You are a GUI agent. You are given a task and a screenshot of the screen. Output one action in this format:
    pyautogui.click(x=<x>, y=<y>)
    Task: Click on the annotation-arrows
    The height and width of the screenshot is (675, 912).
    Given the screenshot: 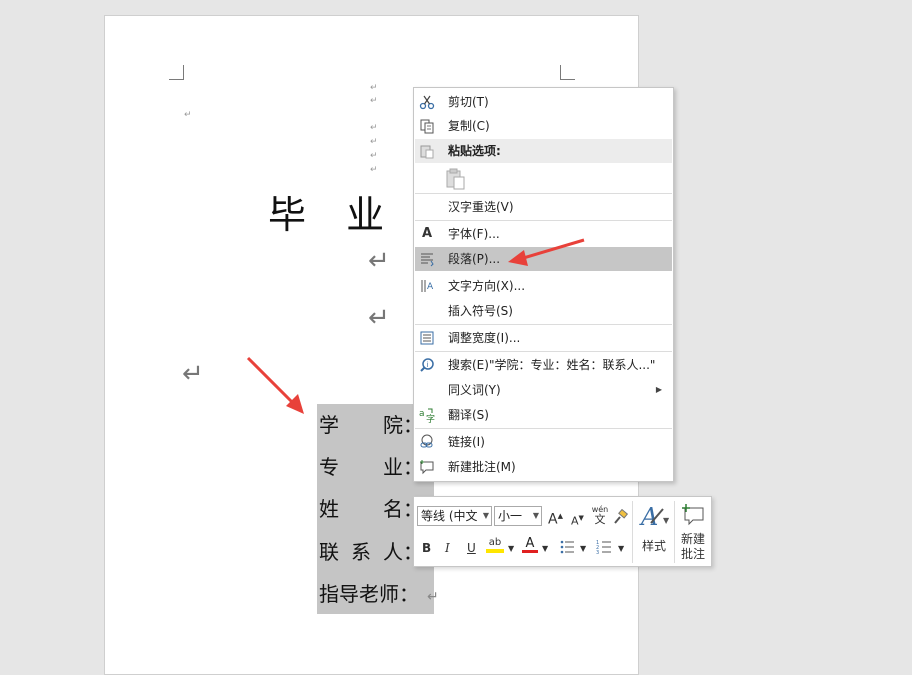 What is the action you would take?
    pyautogui.click(x=415, y=326)
    